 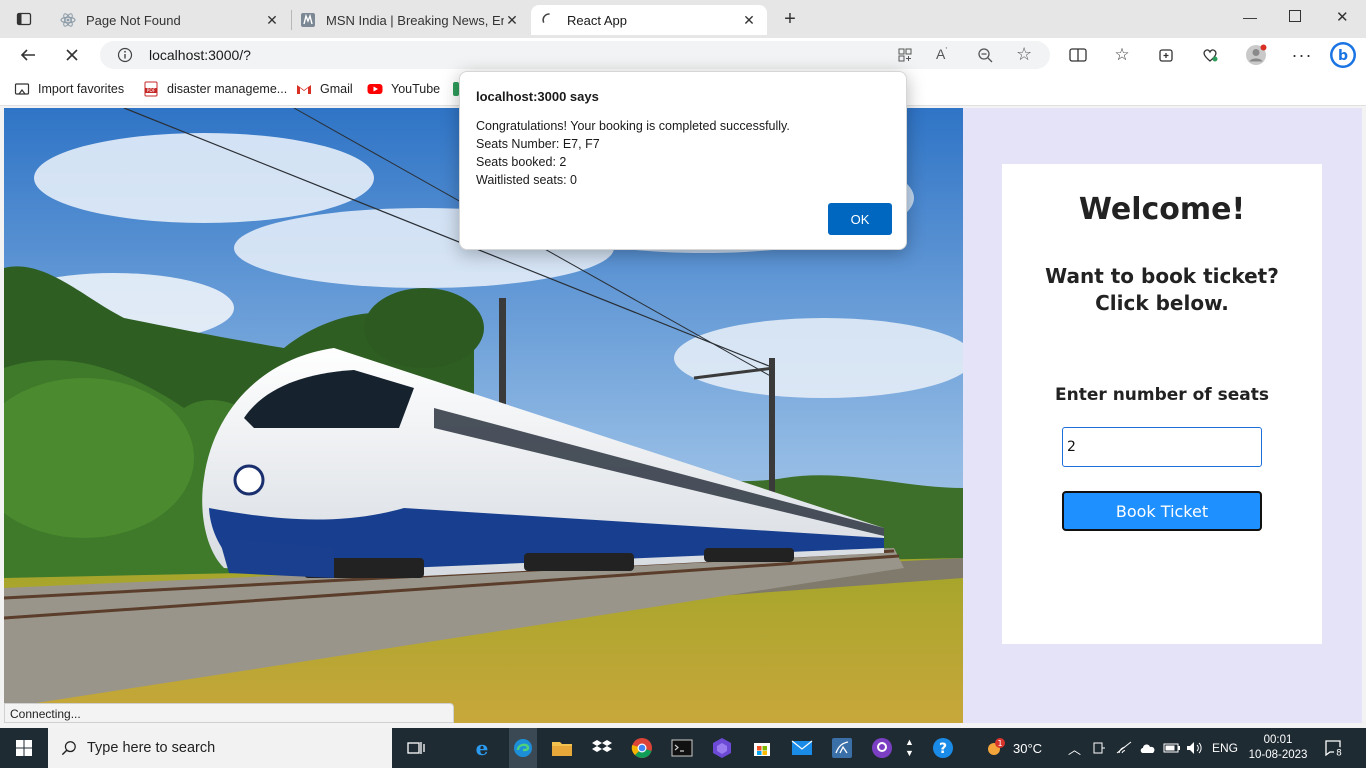 What do you see at coordinates (1122, 55) in the screenshot?
I see `favorites-icon: ☆` at bounding box center [1122, 55].